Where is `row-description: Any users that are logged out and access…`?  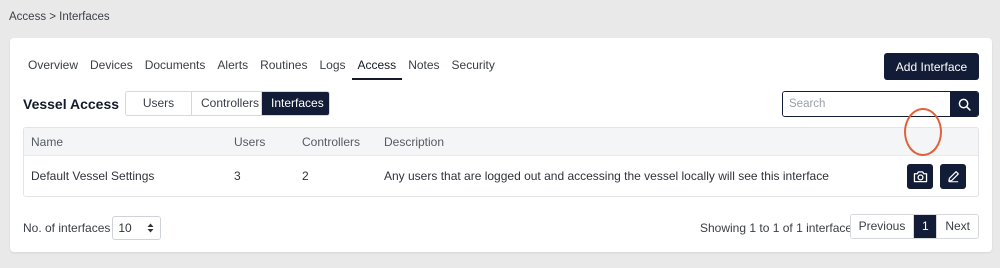 row-description: Any users that are logged out and access… is located at coordinates (606, 176).